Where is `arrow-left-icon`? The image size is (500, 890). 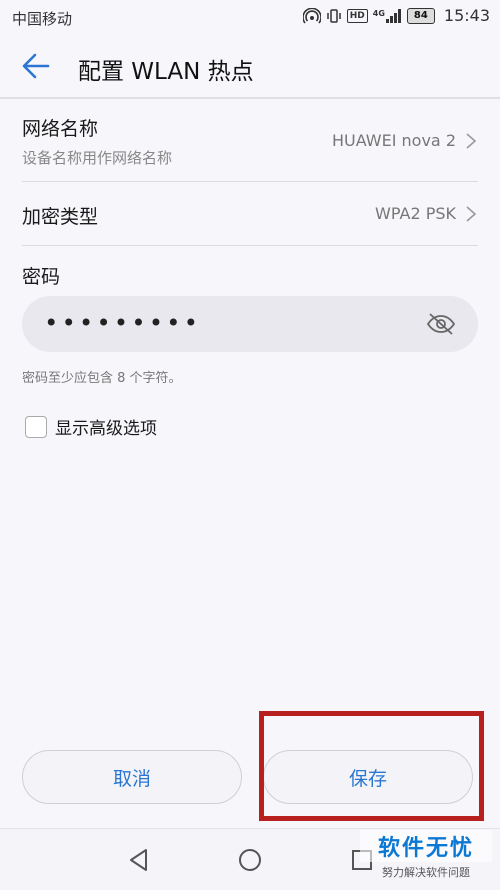
arrow-left-icon is located at coordinates (36, 66).